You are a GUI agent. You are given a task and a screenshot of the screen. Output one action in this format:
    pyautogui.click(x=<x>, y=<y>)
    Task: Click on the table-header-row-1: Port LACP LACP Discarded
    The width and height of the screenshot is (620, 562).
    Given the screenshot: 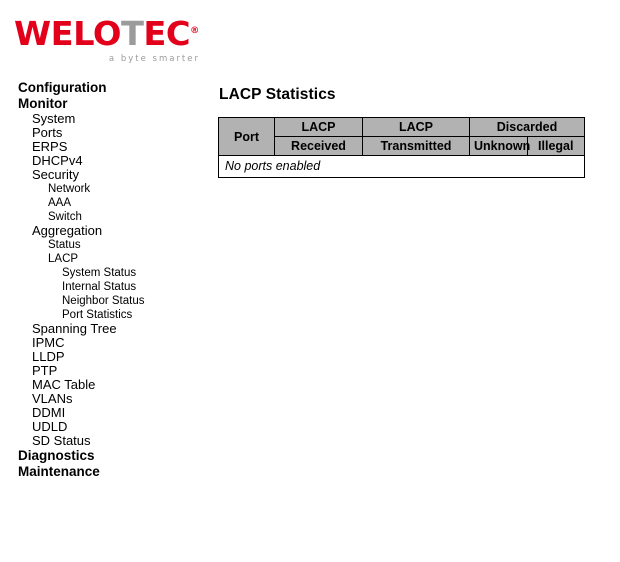 What is the action you would take?
    pyautogui.click(x=401, y=136)
    